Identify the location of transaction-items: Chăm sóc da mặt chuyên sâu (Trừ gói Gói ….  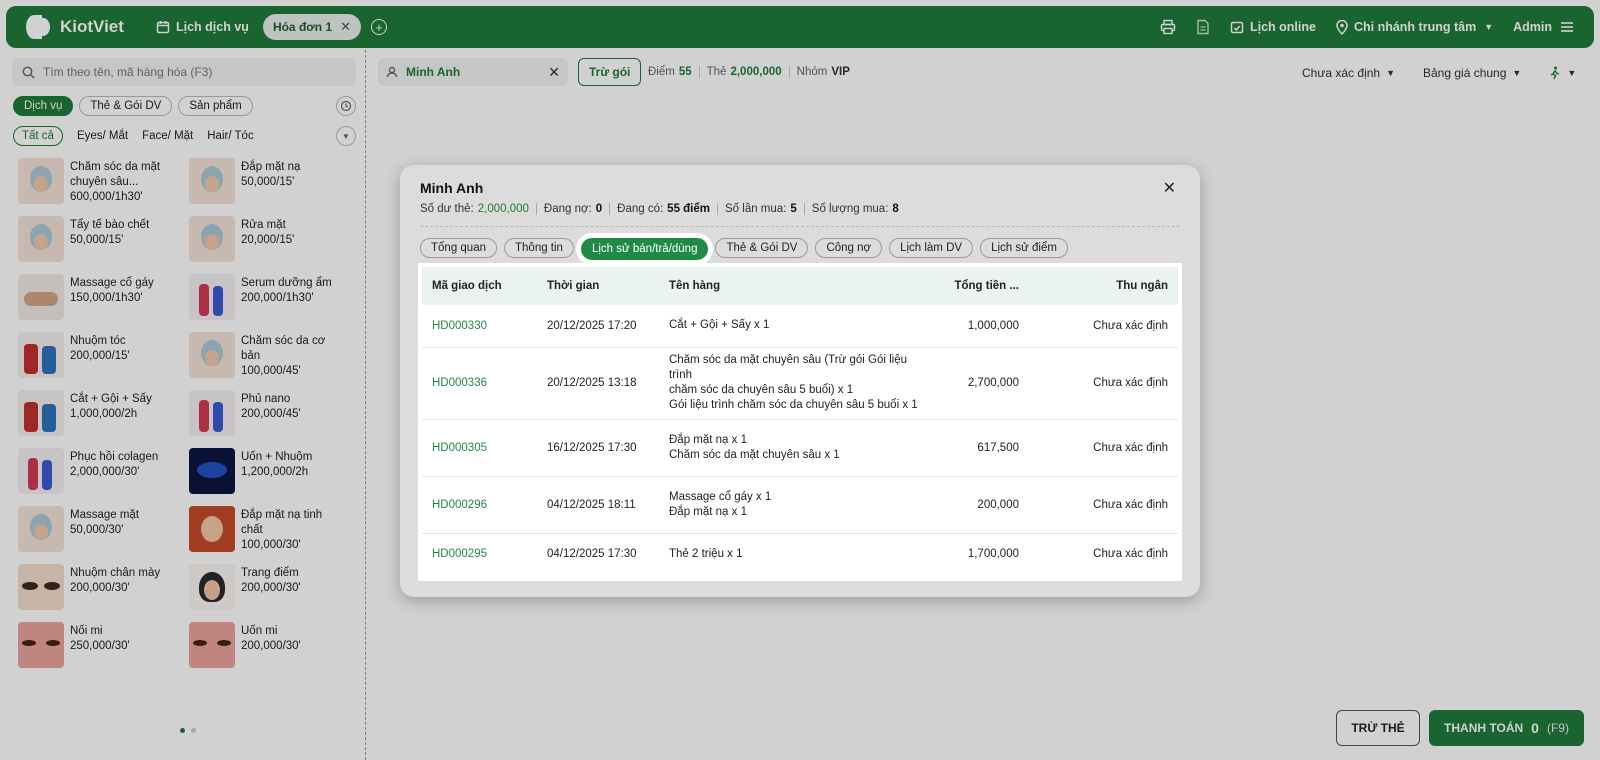
(794, 383).